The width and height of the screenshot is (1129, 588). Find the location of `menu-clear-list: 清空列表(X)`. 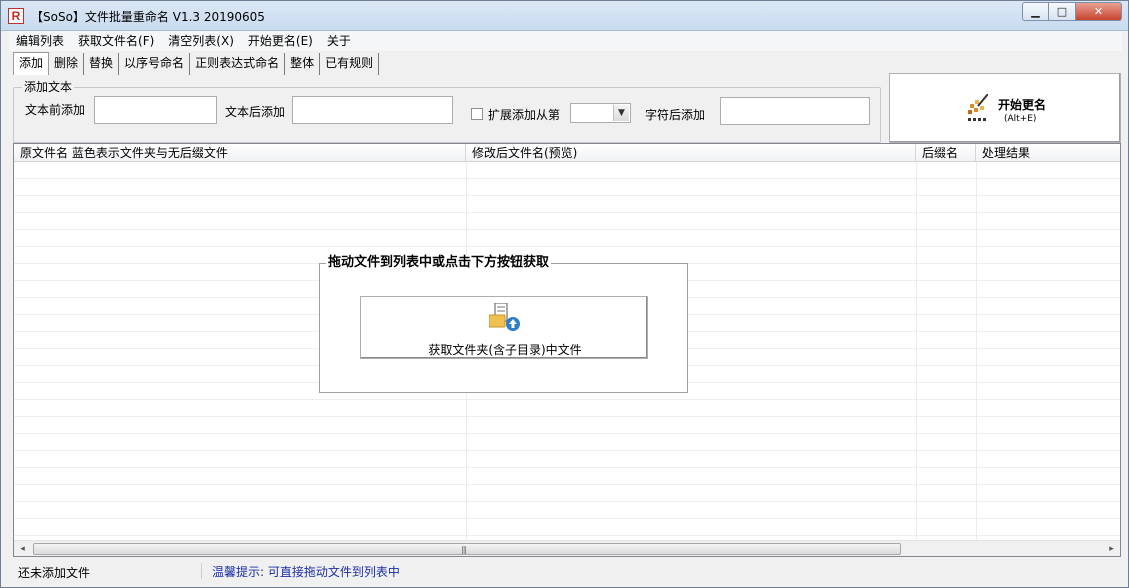

menu-clear-list: 清空列表(X) is located at coordinates (201, 41).